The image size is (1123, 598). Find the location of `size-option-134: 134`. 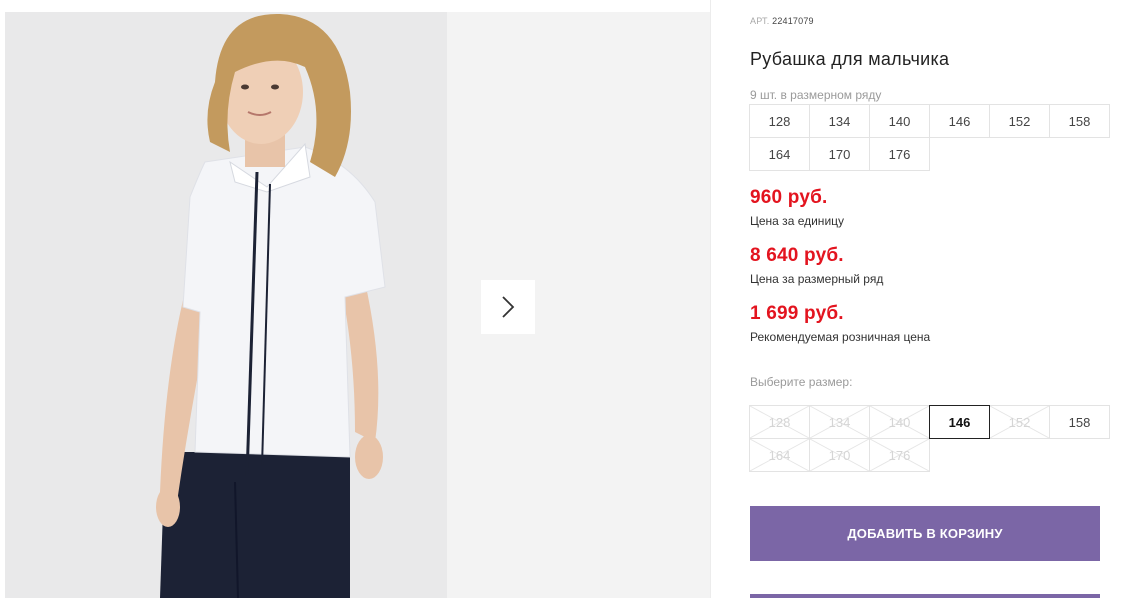

size-option-134: 134 is located at coordinates (839, 422).